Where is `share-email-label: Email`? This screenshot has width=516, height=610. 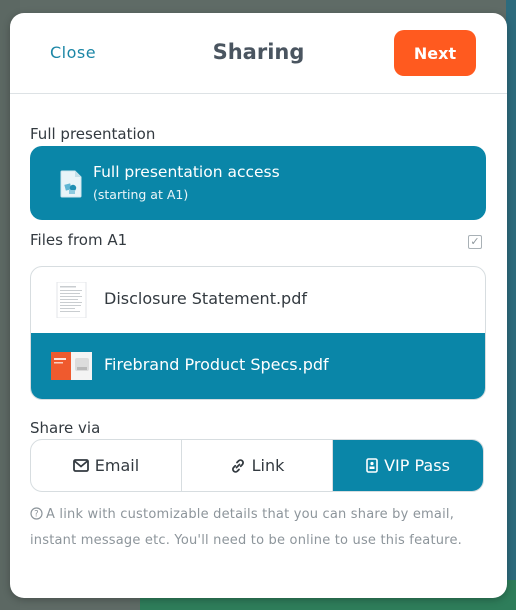
share-email-label: Email is located at coordinates (117, 465).